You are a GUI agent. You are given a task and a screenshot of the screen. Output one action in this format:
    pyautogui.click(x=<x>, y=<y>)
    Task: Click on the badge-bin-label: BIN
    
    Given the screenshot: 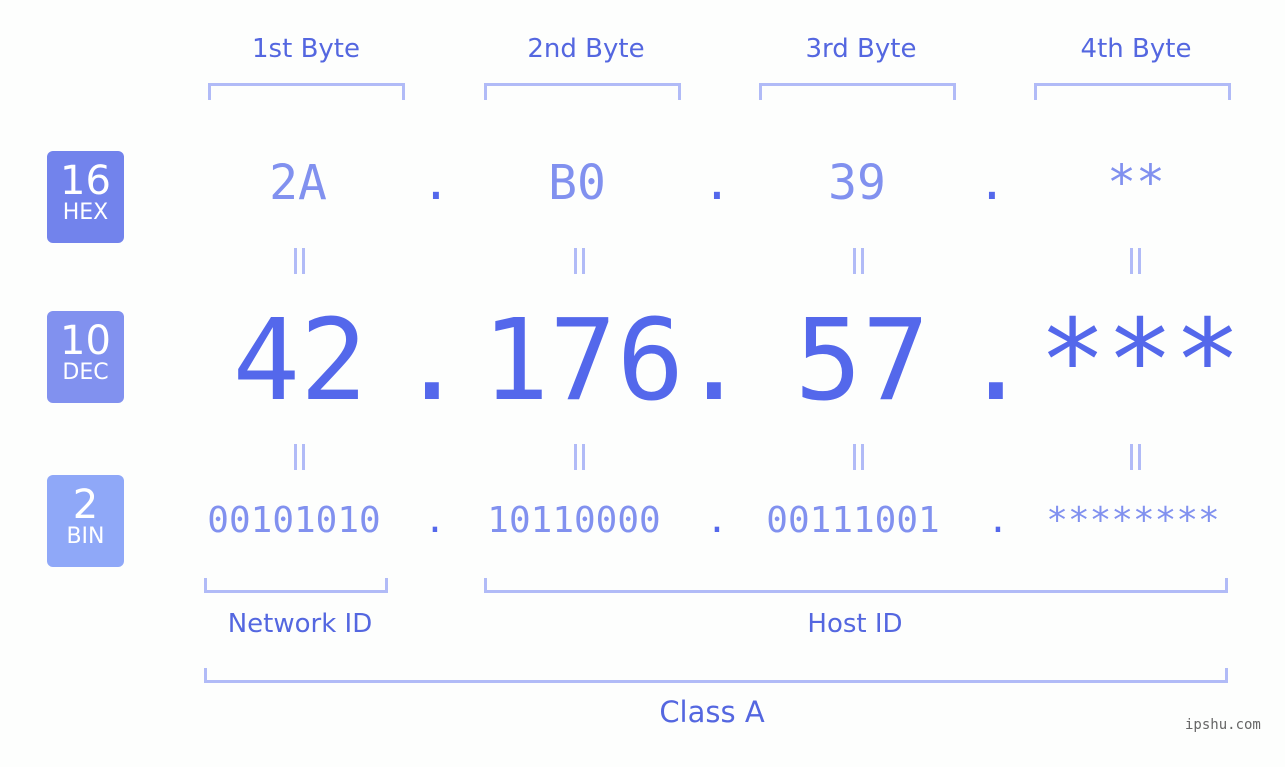 What is the action you would take?
    pyautogui.click(x=85, y=536)
    